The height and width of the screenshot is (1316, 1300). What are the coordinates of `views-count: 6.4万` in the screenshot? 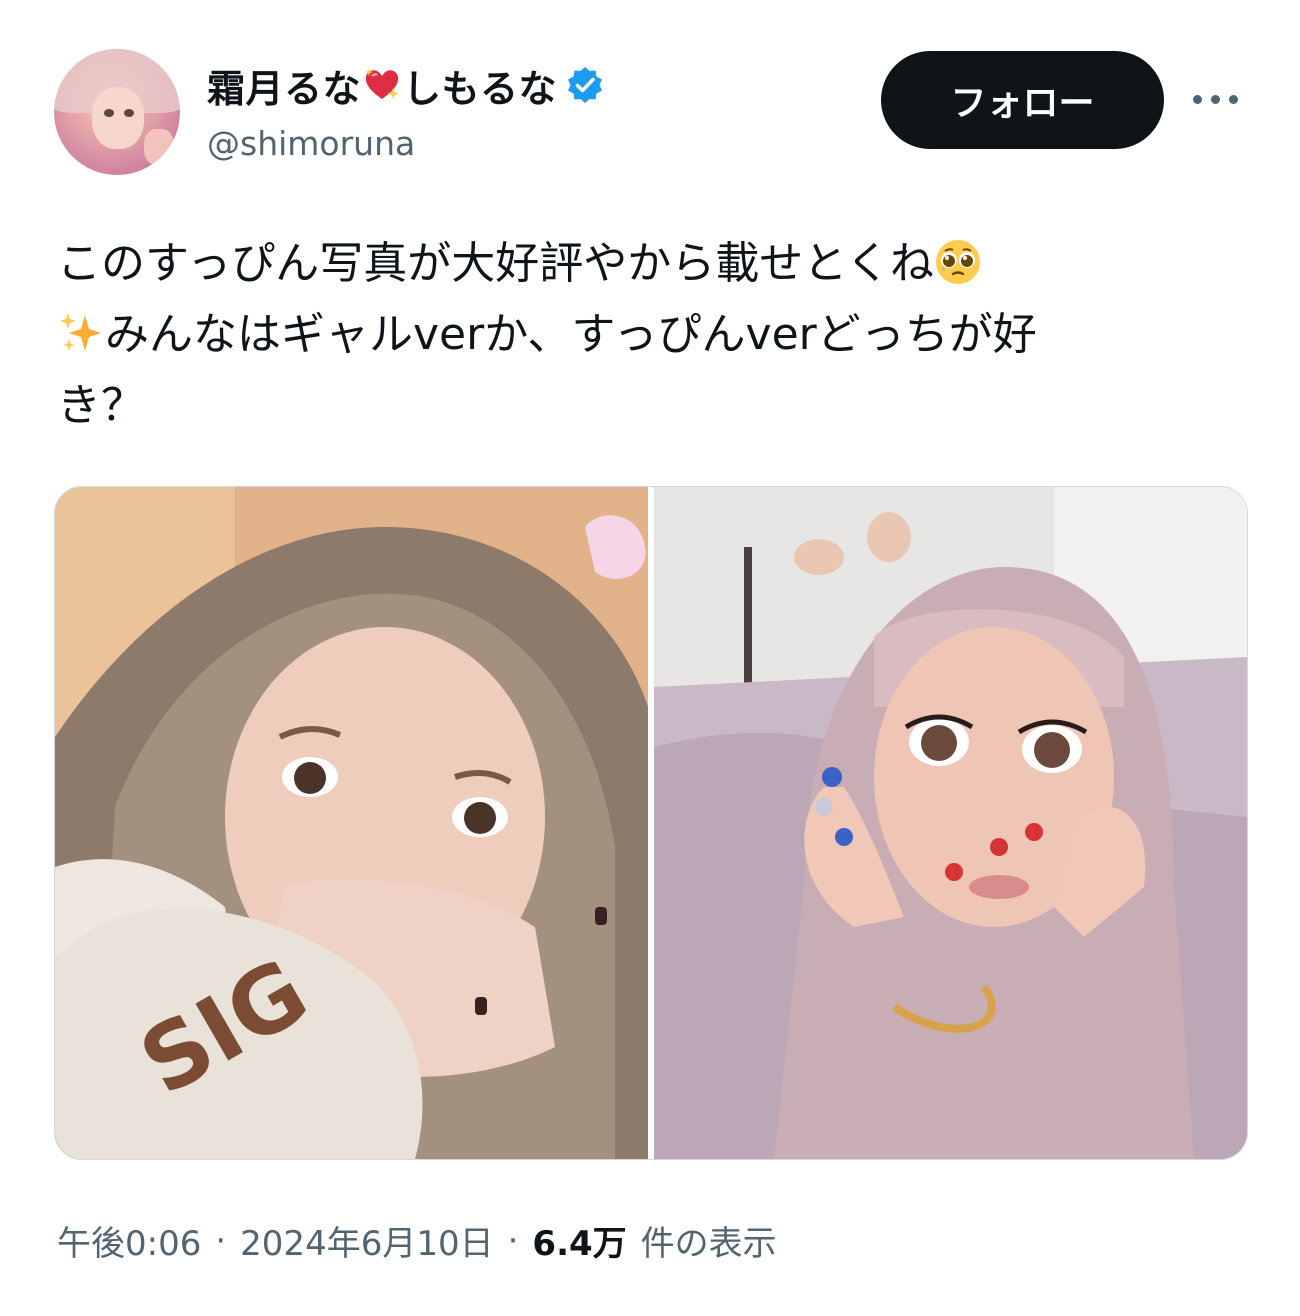 It's located at (579, 1240).